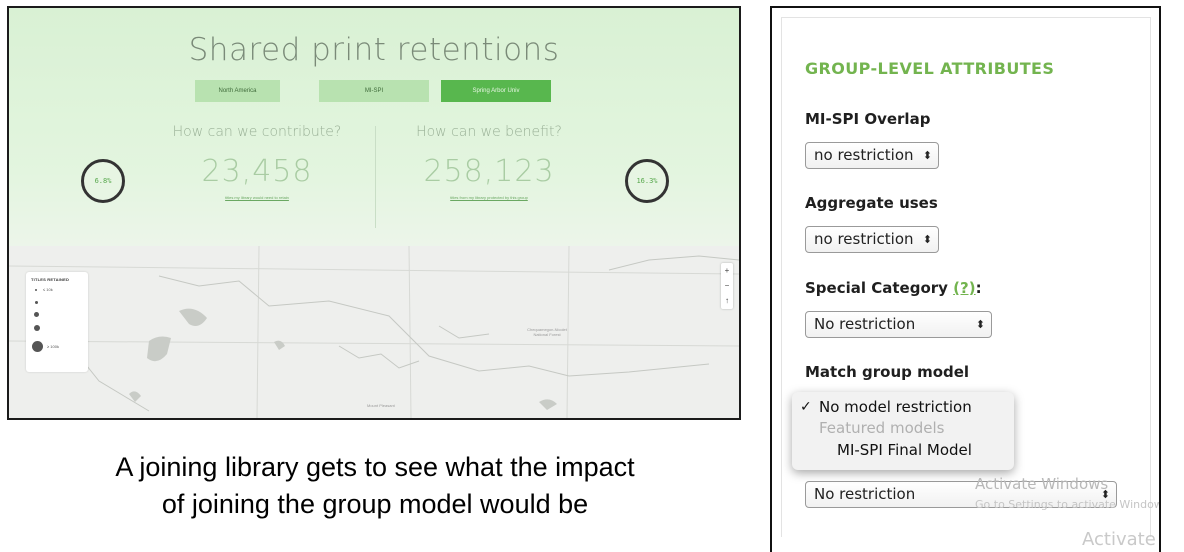 The image size is (1184, 552). What do you see at coordinates (375, 504) in the screenshot?
I see `caption-line-2: of joining the group model would be` at bounding box center [375, 504].